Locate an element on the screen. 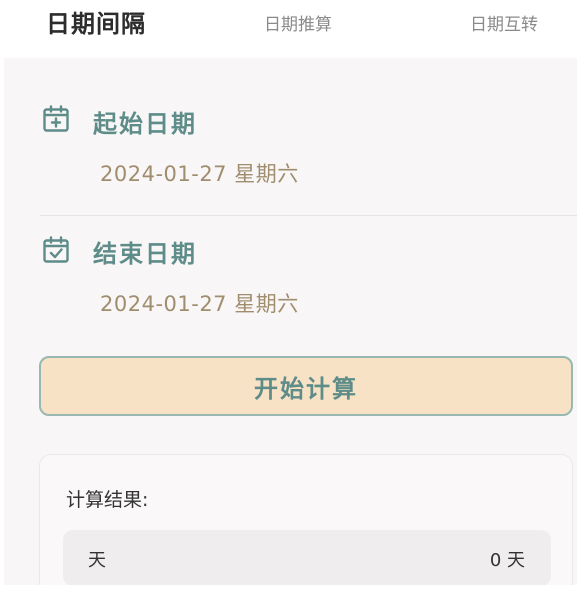 This screenshot has height=600, width=577. end-date-label: 结束日期 is located at coordinates (145, 254).